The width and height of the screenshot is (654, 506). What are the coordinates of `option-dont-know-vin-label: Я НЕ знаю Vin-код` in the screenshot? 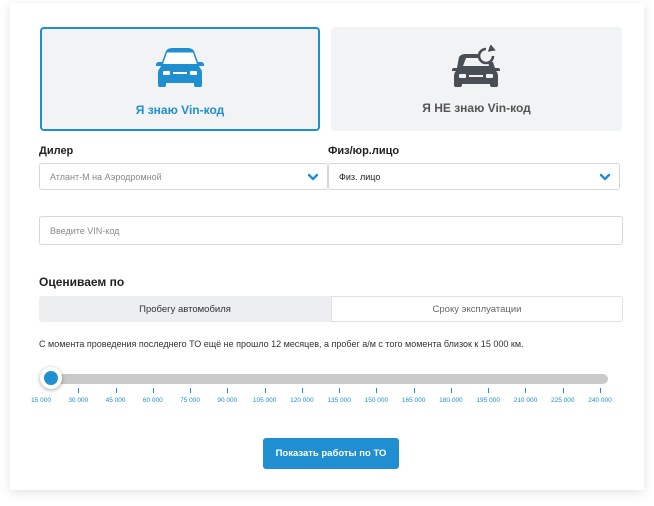 It's located at (476, 108).